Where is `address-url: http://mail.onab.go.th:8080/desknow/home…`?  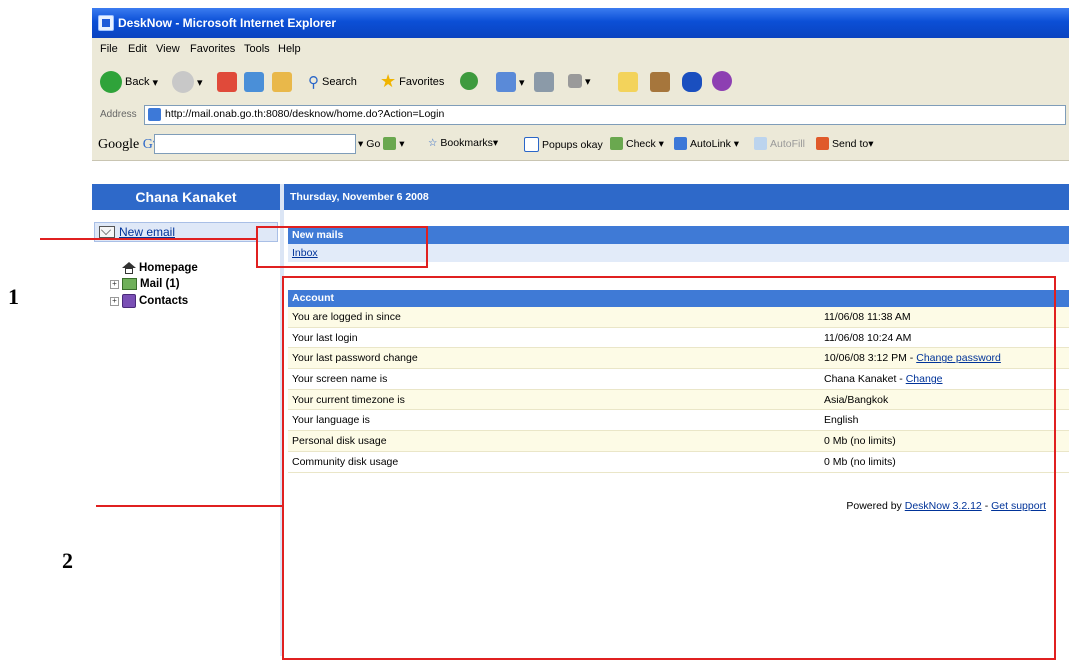
address-url: http://mail.onab.go.th:8080/desknow/home… is located at coordinates (305, 114).